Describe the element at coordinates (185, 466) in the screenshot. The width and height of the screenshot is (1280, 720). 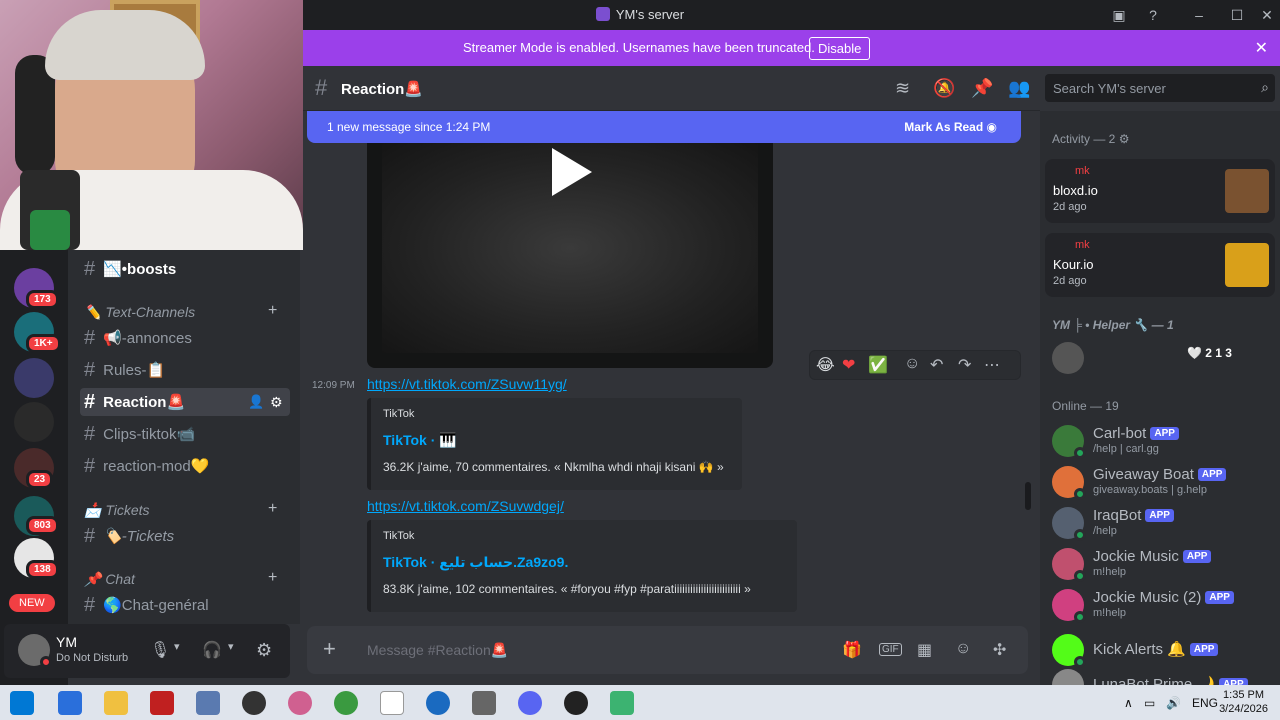
I see `channel-reaction-mod: # reaction-mod💛` at that location.